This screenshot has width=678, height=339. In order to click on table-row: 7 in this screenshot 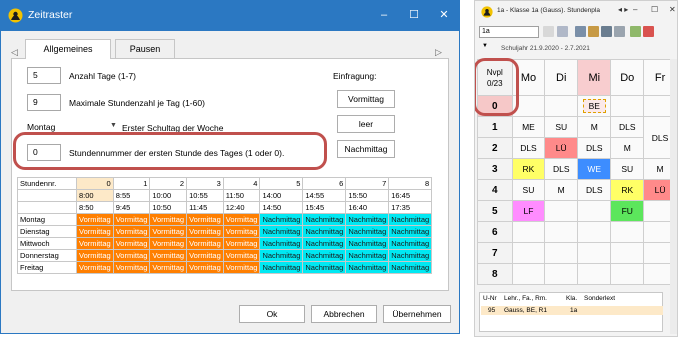, I will do `click(577, 253)`.